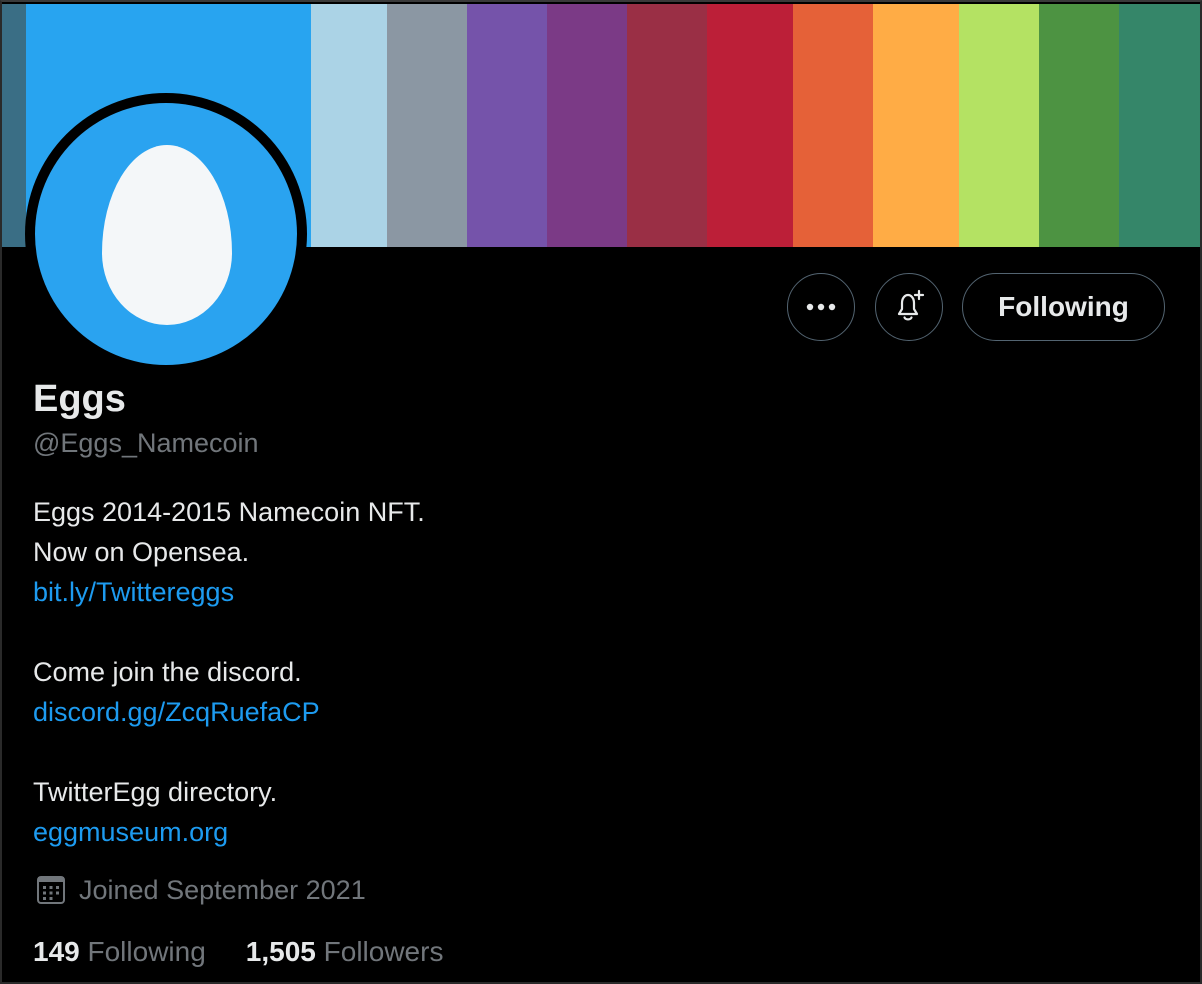 Image resolution: width=1202 pixels, height=984 pixels. I want to click on avatar, so click(166, 234).